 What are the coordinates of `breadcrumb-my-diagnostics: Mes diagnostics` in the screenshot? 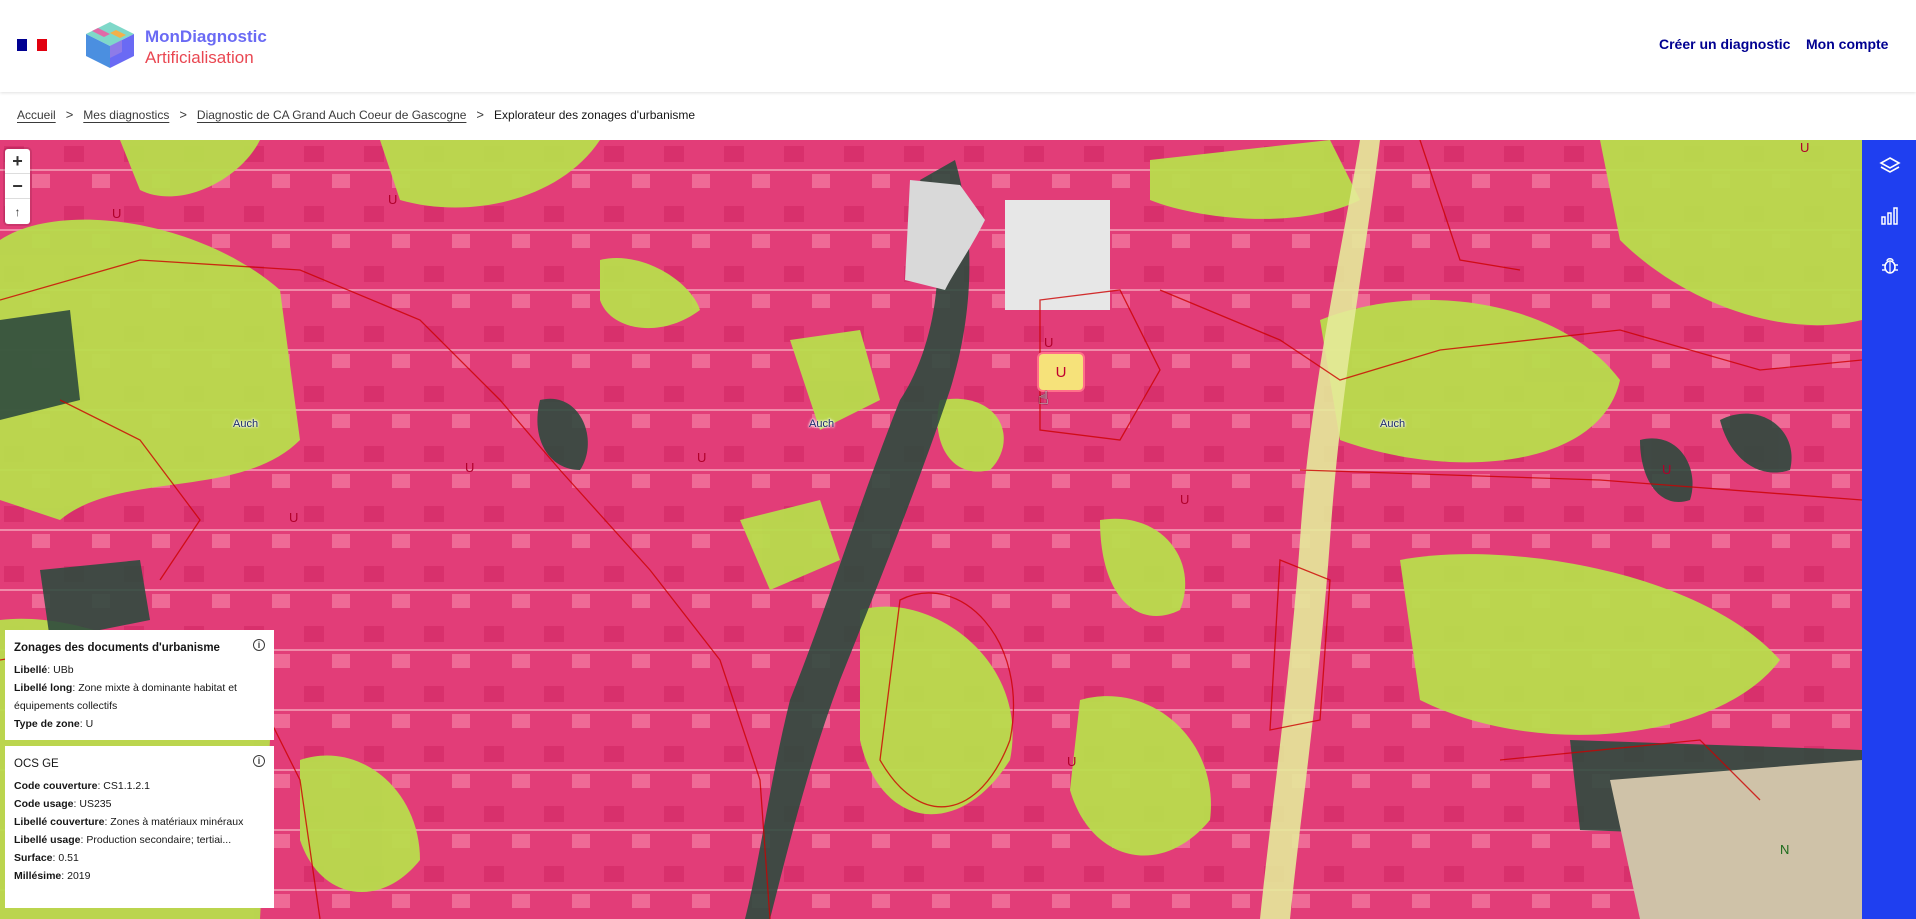 It's located at (126, 115).